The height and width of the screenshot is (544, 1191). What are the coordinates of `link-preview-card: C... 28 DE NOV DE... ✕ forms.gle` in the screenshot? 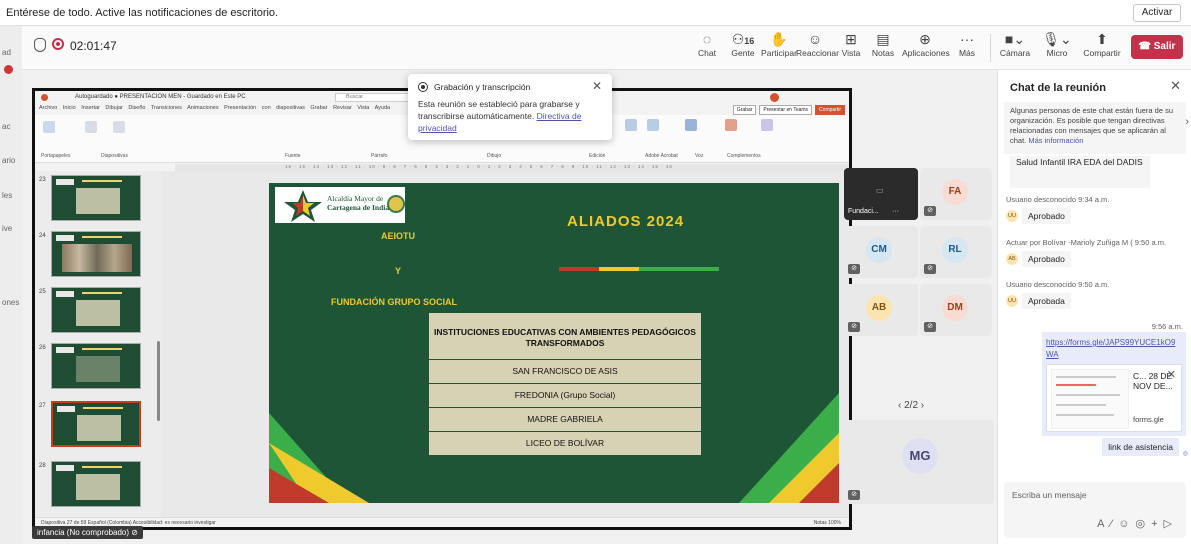 It's located at (1114, 398).